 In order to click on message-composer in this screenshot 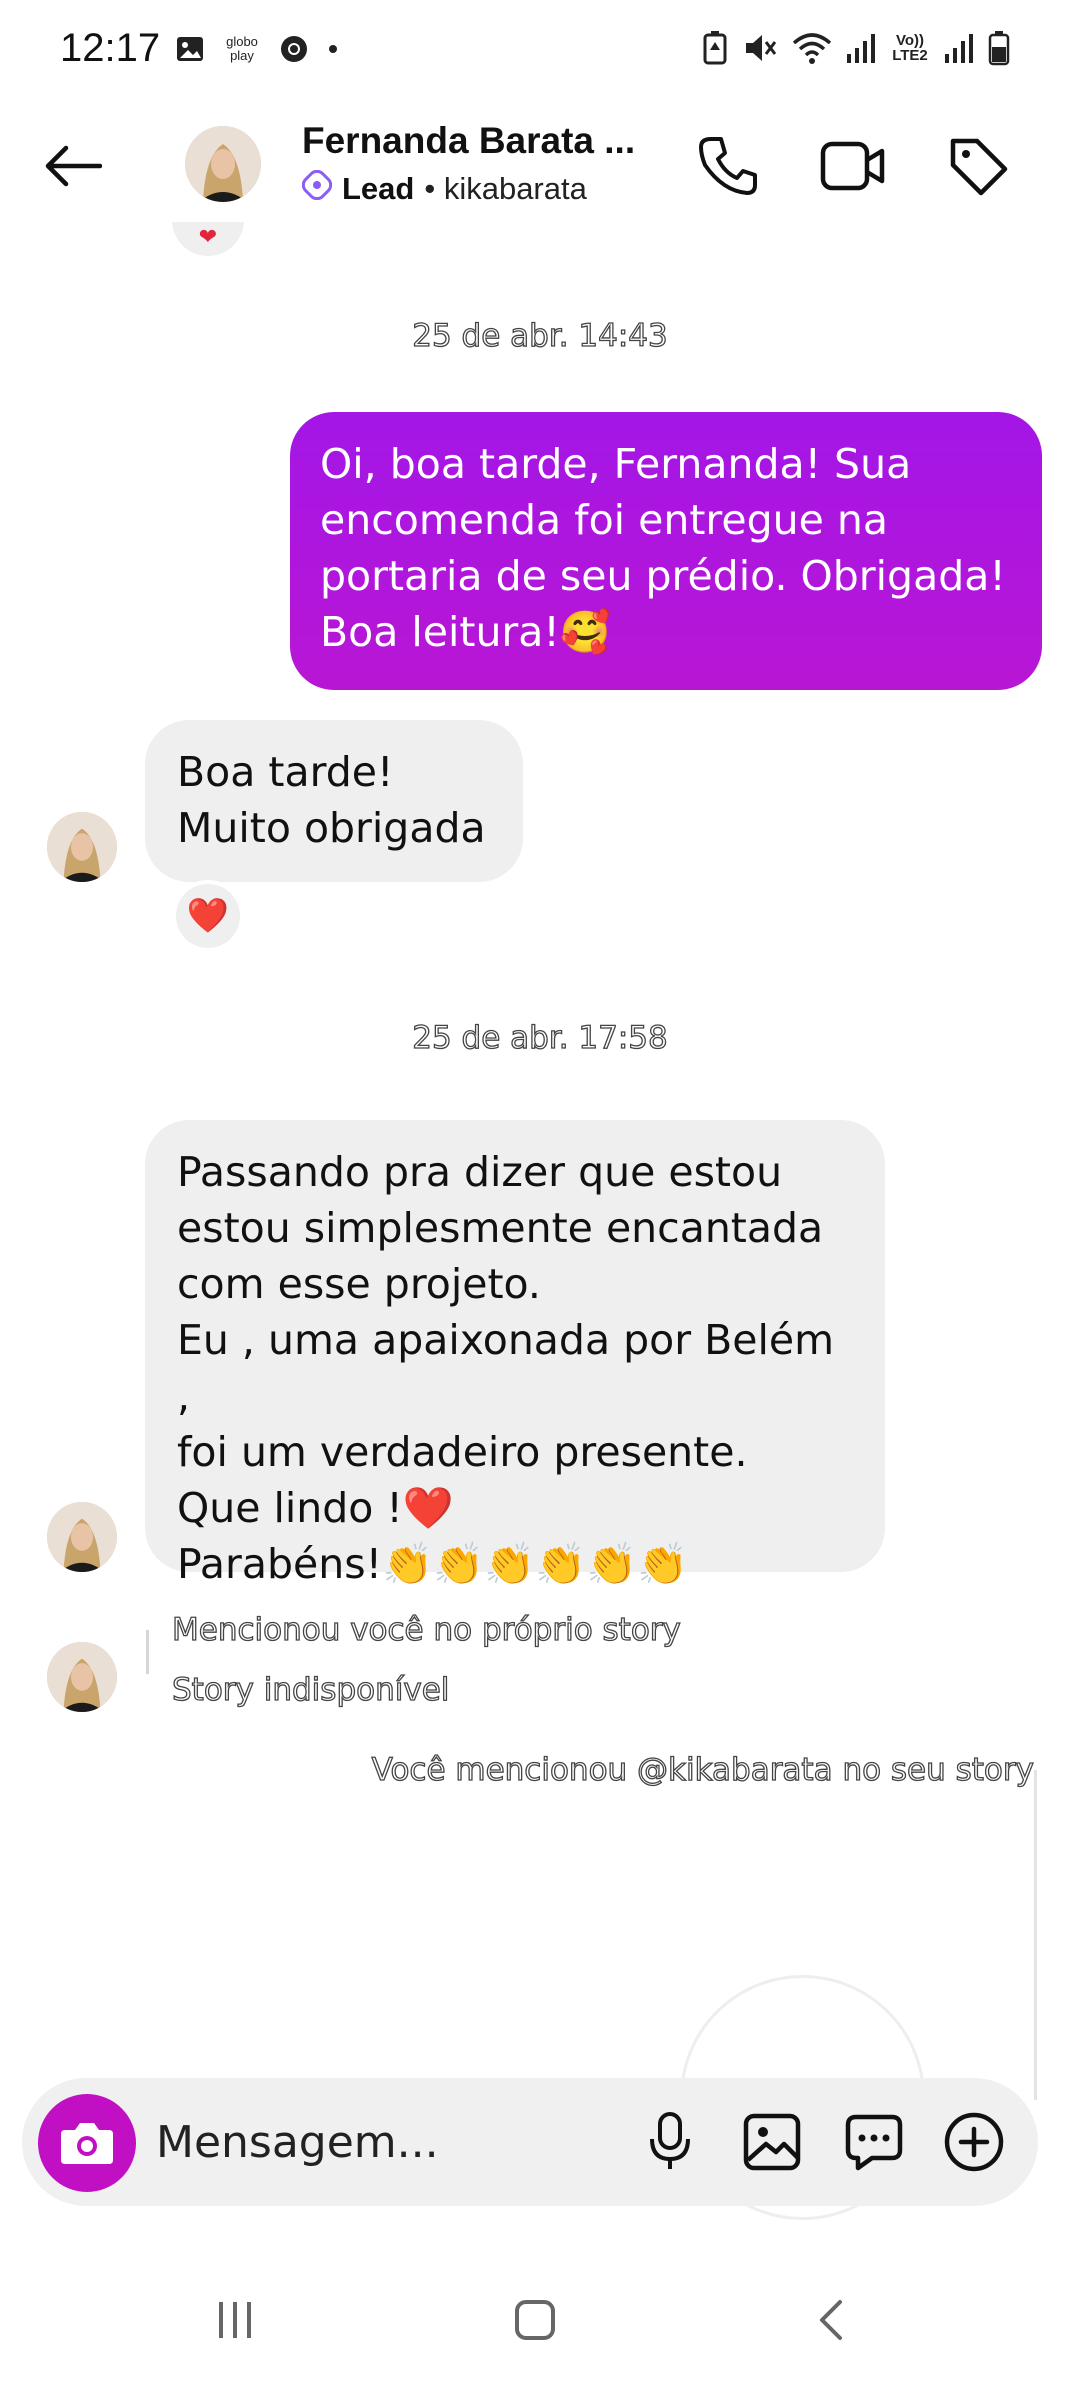, I will do `click(530, 2142)`.